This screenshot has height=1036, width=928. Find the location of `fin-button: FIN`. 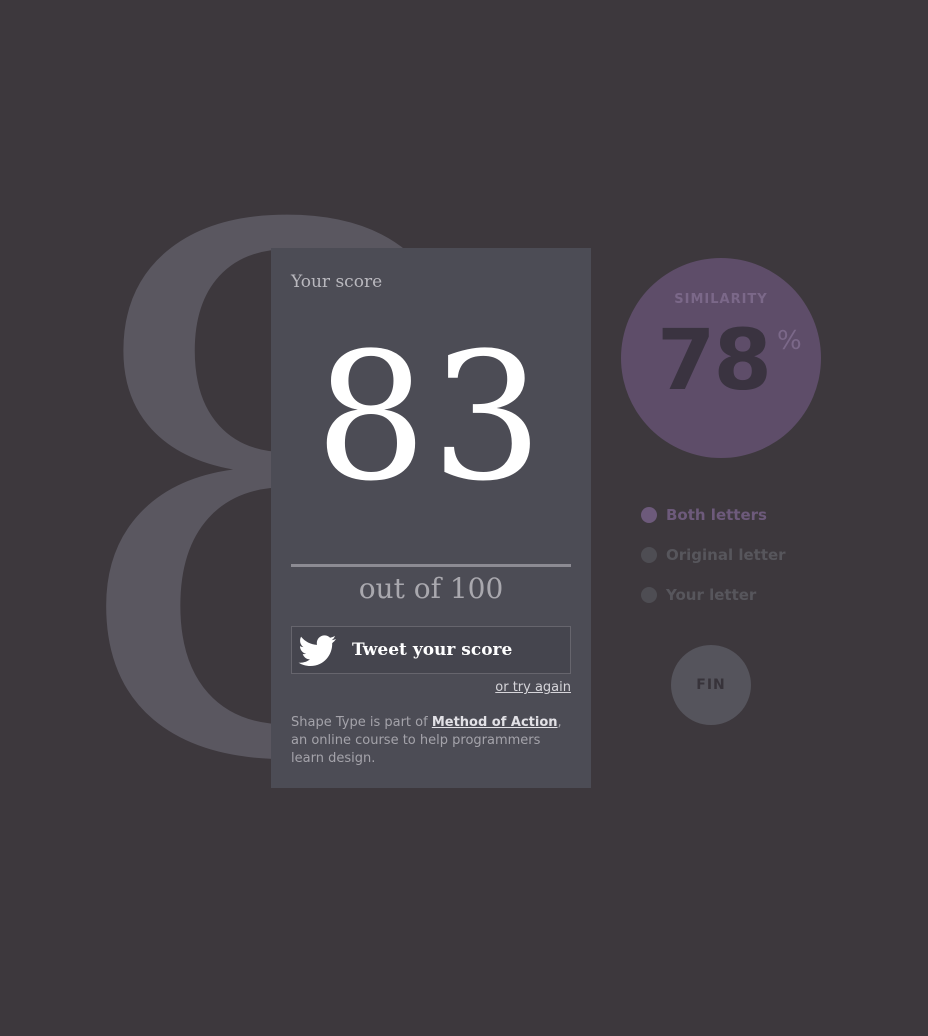

fin-button: FIN is located at coordinates (711, 685).